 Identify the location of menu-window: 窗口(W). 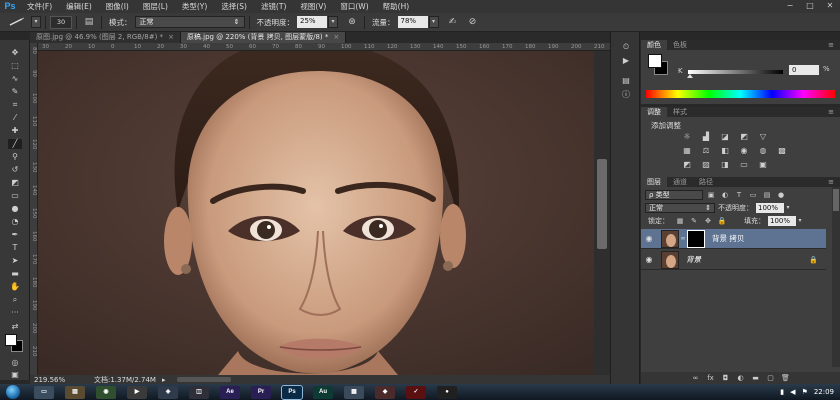
(354, 6).